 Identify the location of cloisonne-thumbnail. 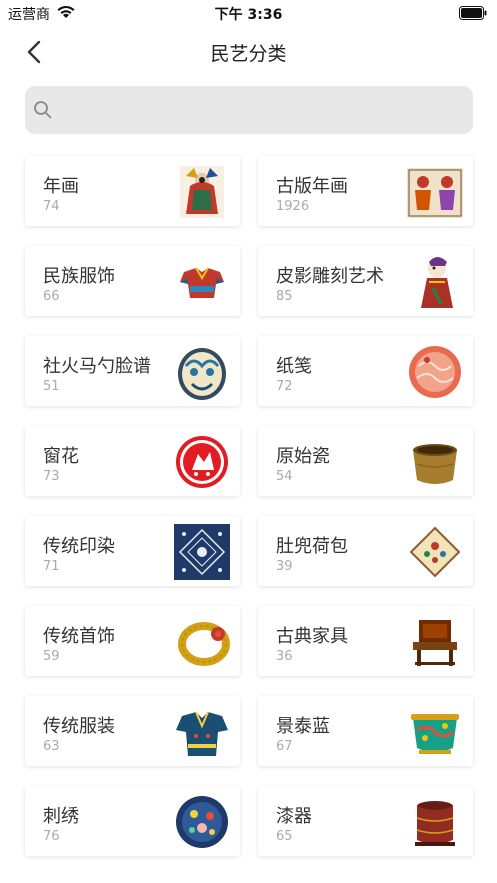
(435, 734).